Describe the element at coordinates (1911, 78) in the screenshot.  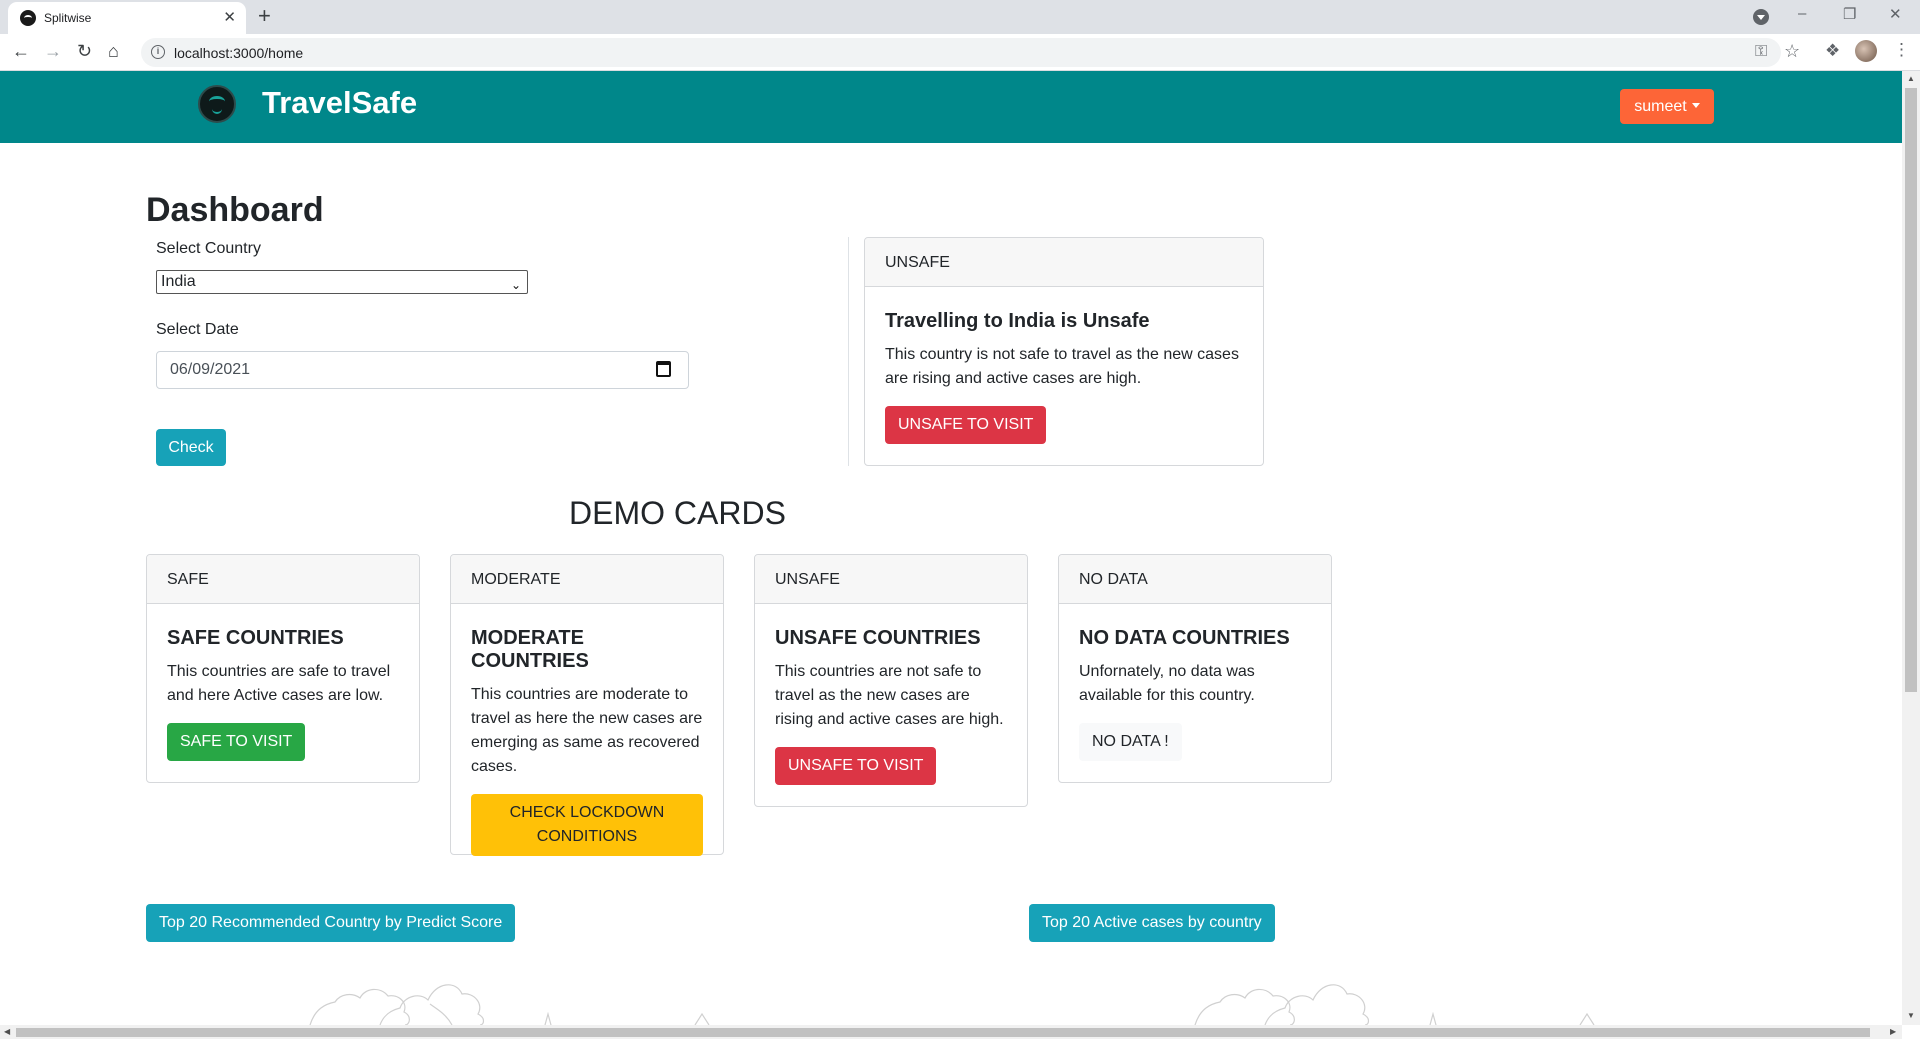
I see `scroll-up-icon: ▲` at that location.